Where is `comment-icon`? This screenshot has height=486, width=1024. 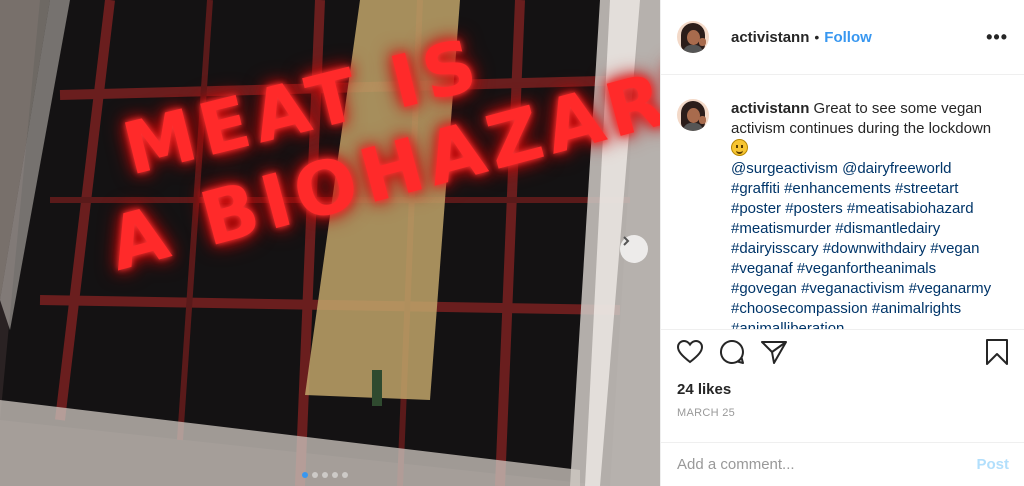 comment-icon is located at coordinates (732, 354).